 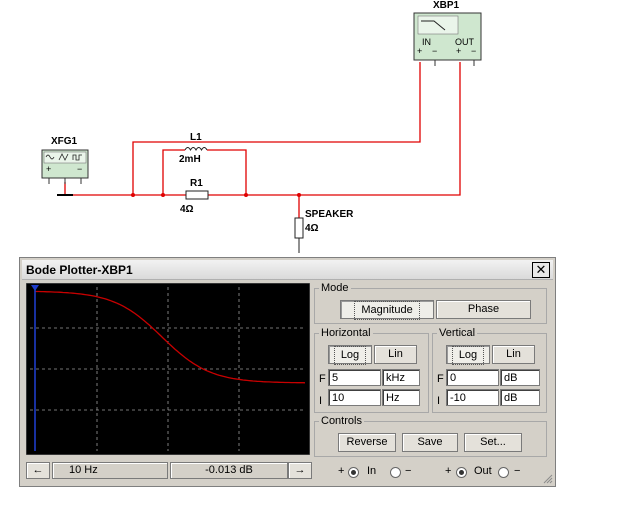 What do you see at coordinates (329, 214) in the screenshot?
I see `speaker-label: SPEAKER` at bounding box center [329, 214].